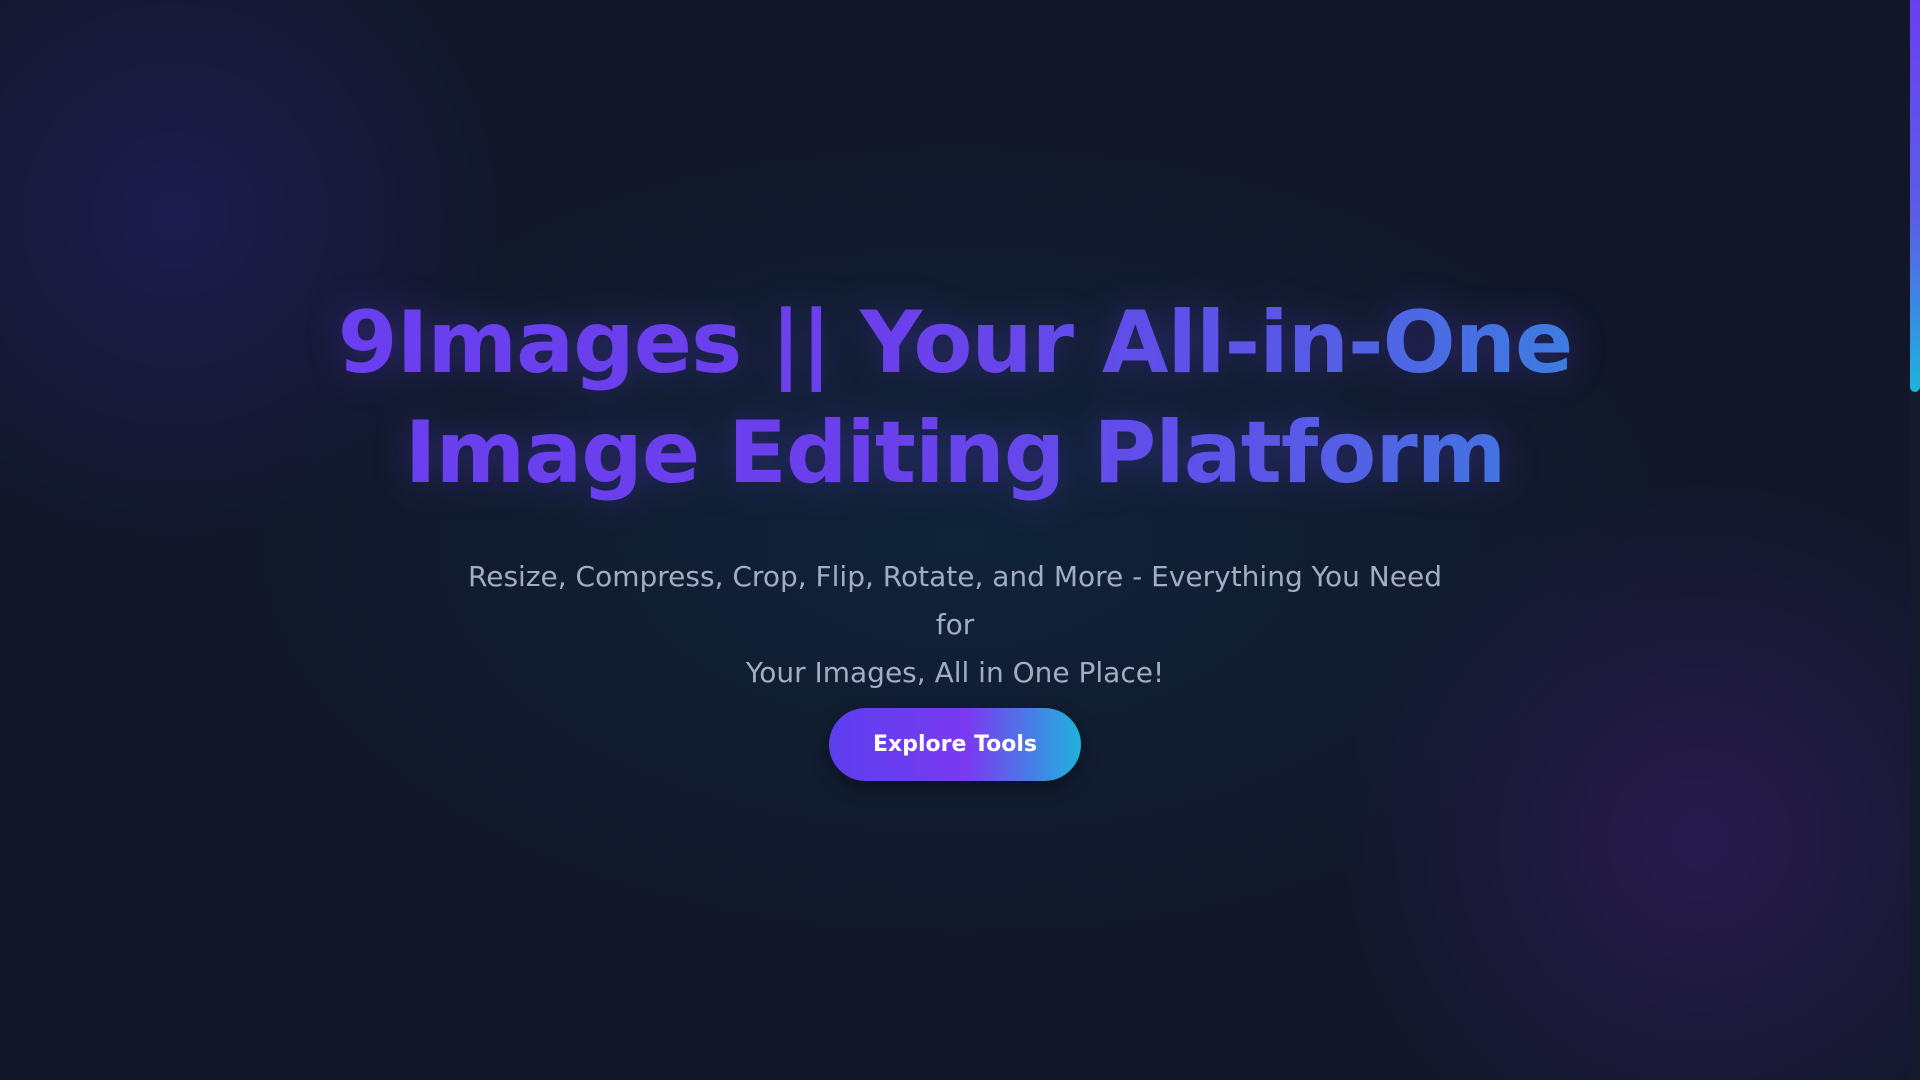 Image resolution: width=1920 pixels, height=1080 pixels. Describe the element at coordinates (1915, 196) in the screenshot. I see `scrollbar-thumb` at that location.